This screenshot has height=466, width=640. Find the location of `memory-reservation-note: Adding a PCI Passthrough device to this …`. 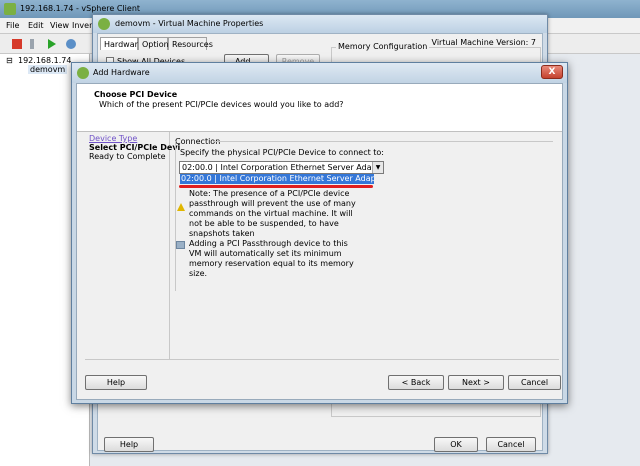

memory-reservation-note: Adding a PCI Passthrough device to this … is located at coordinates (271, 258).